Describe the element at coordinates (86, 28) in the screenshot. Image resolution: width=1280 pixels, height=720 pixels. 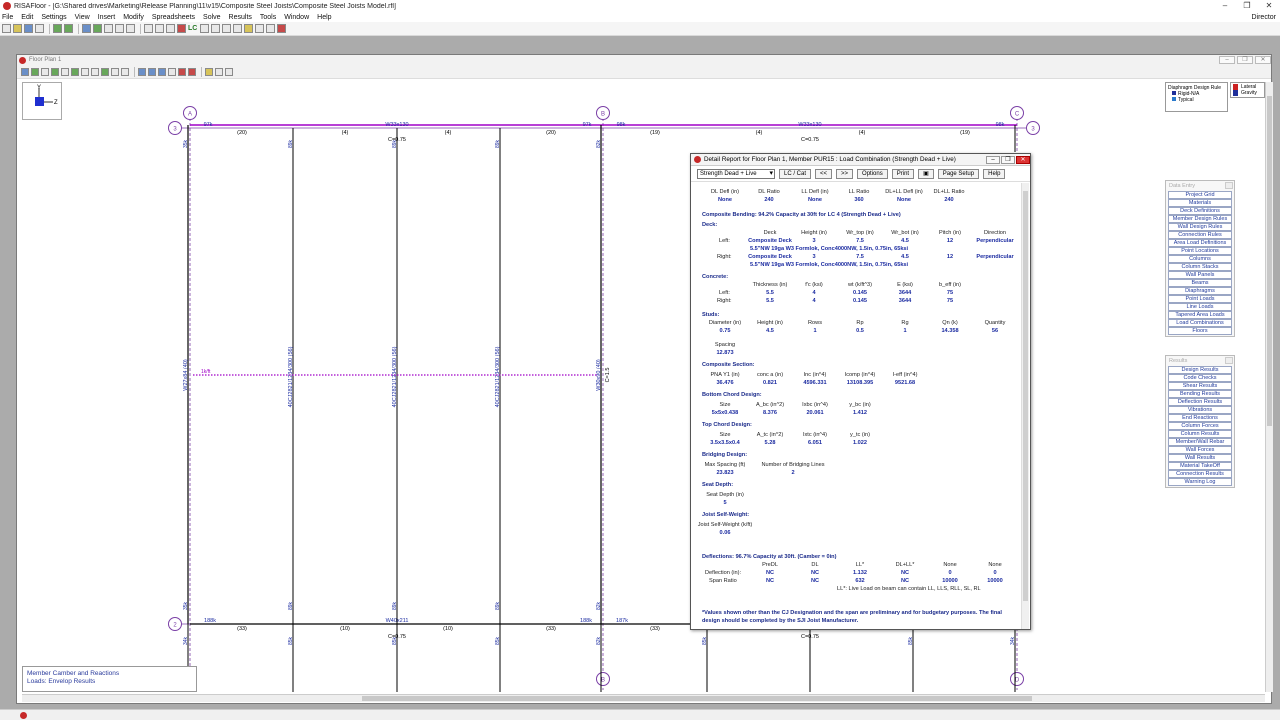
I see `global-icon` at that location.